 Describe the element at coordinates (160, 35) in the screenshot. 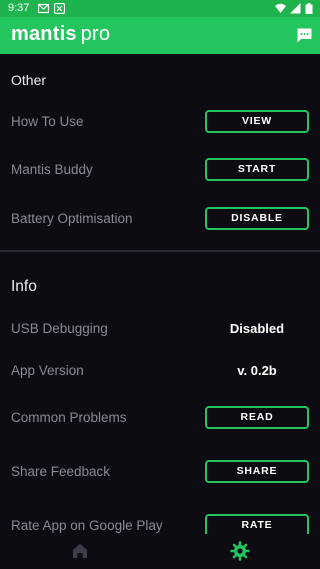

I see `app-bar: mantis pro` at that location.